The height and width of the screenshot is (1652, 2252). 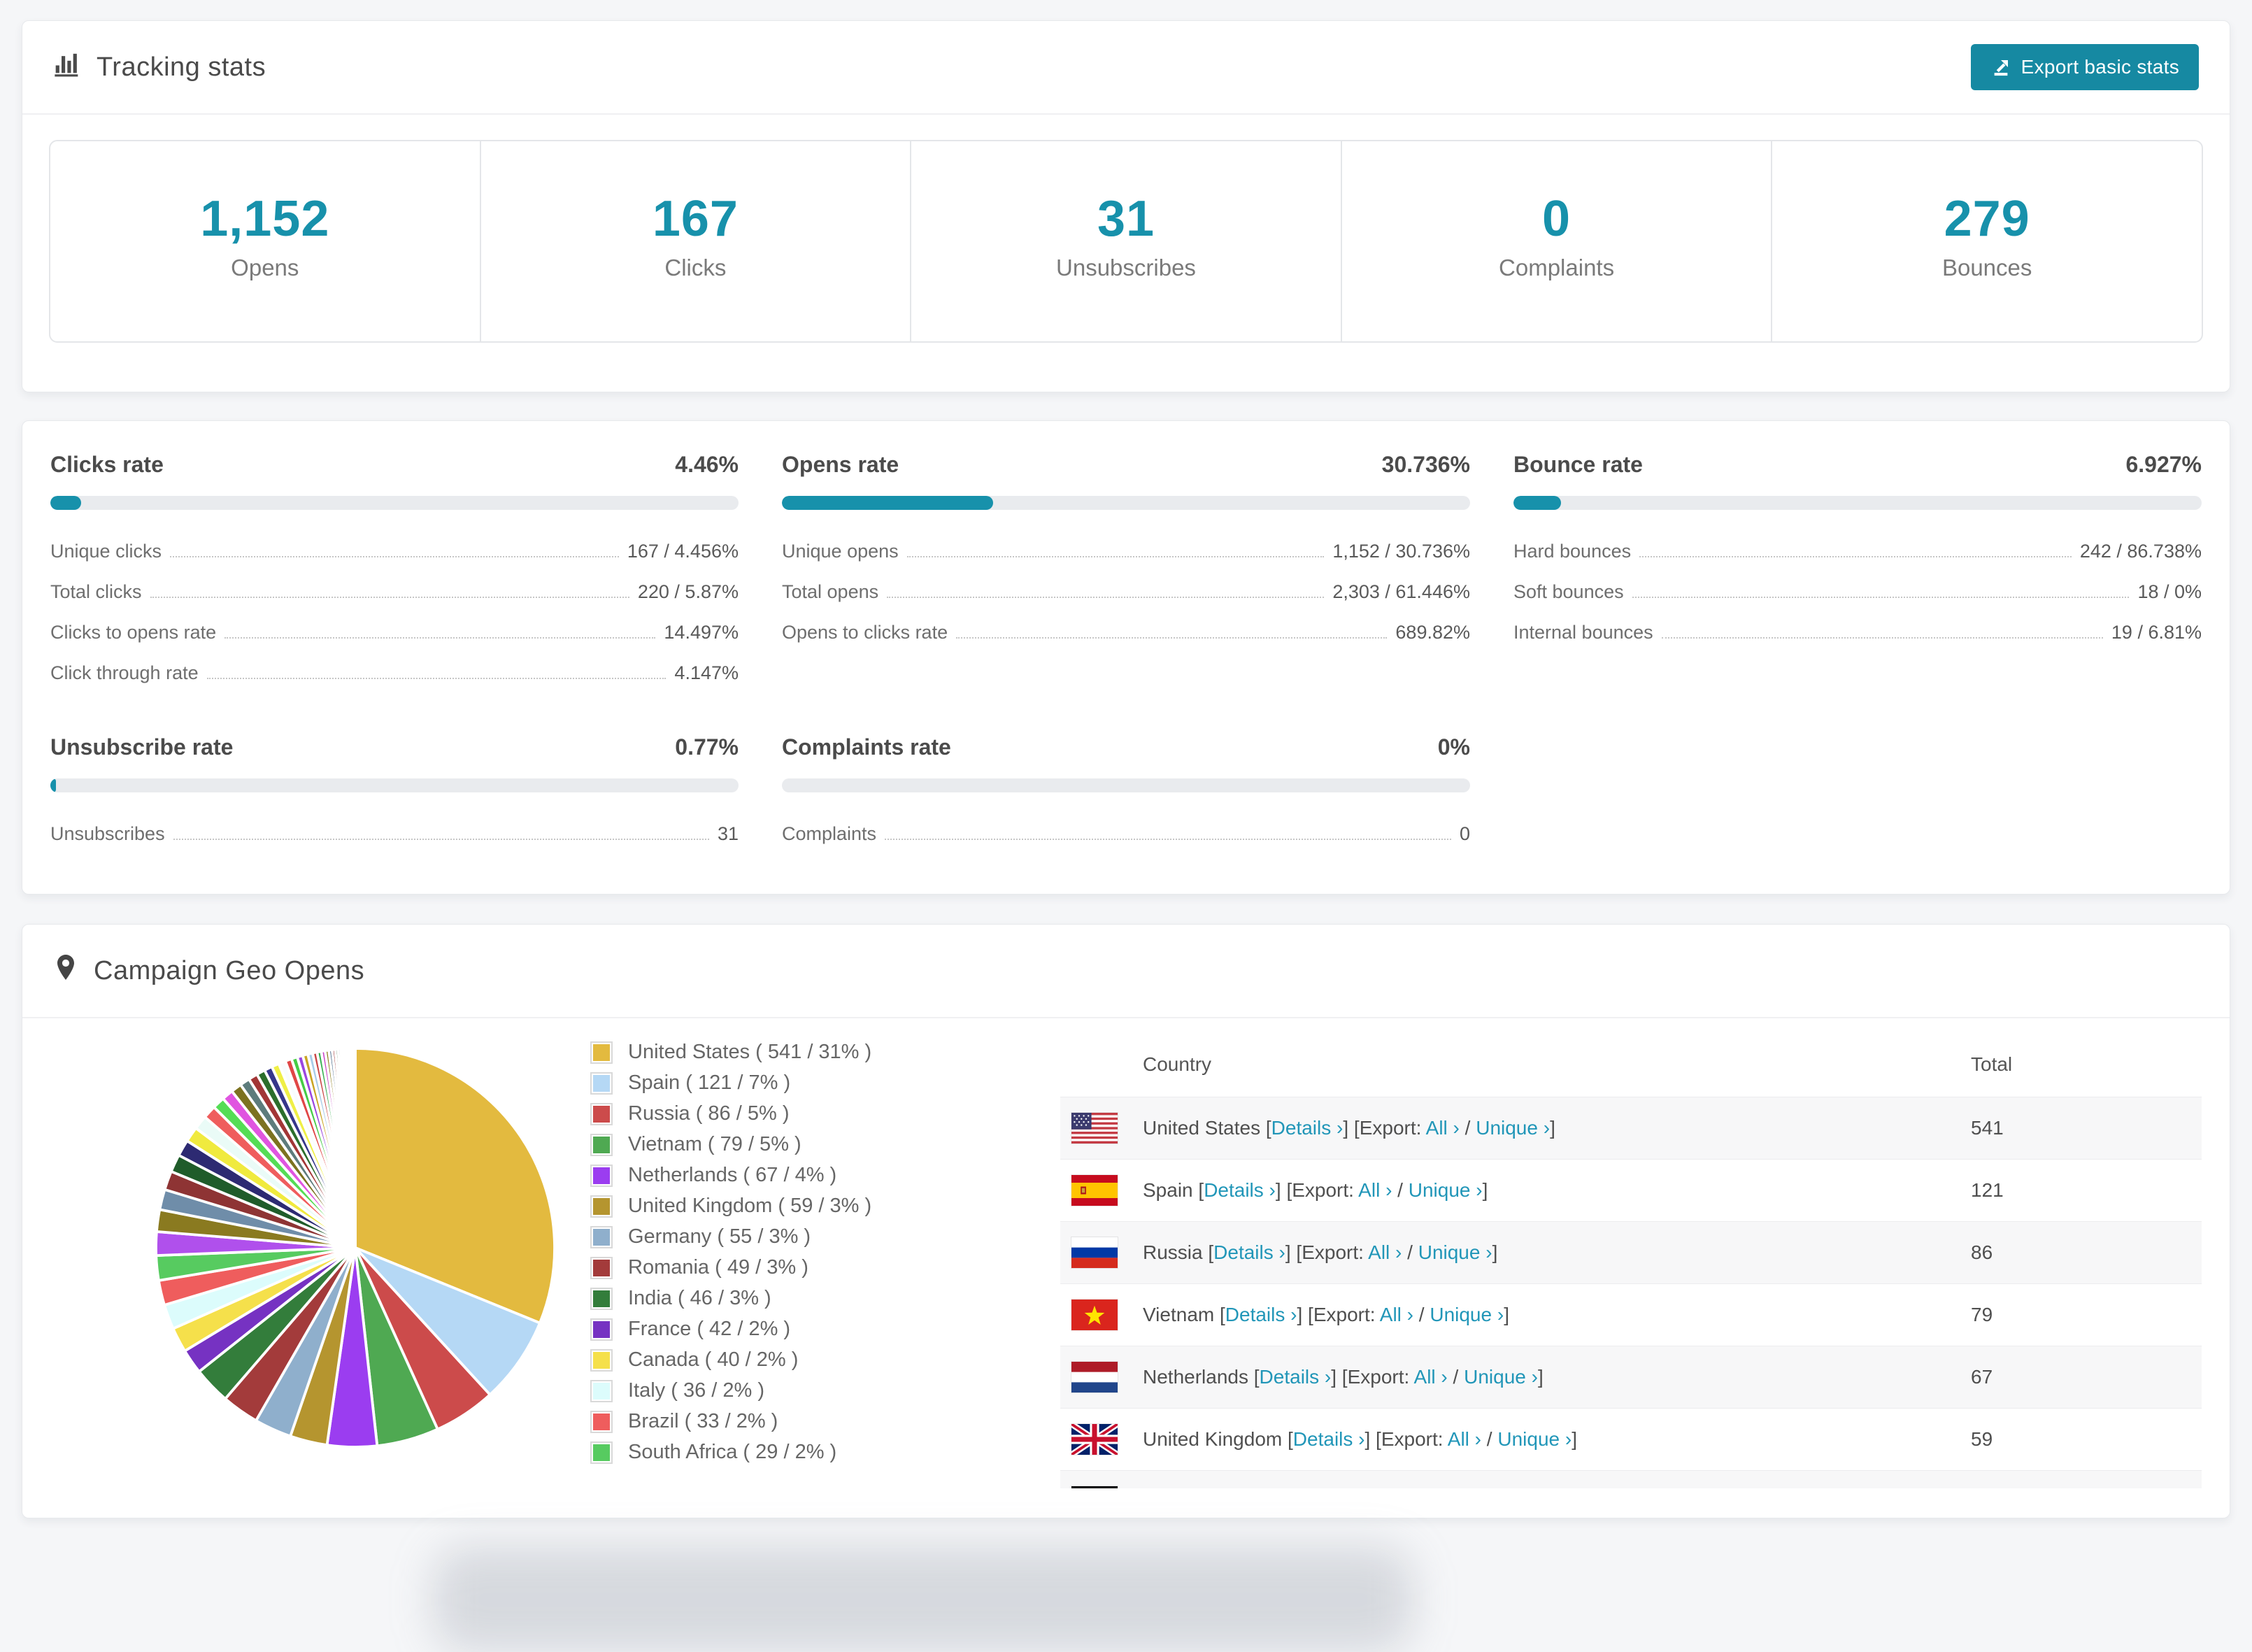 I want to click on stat-label: Bounces, so click(x=1987, y=267).